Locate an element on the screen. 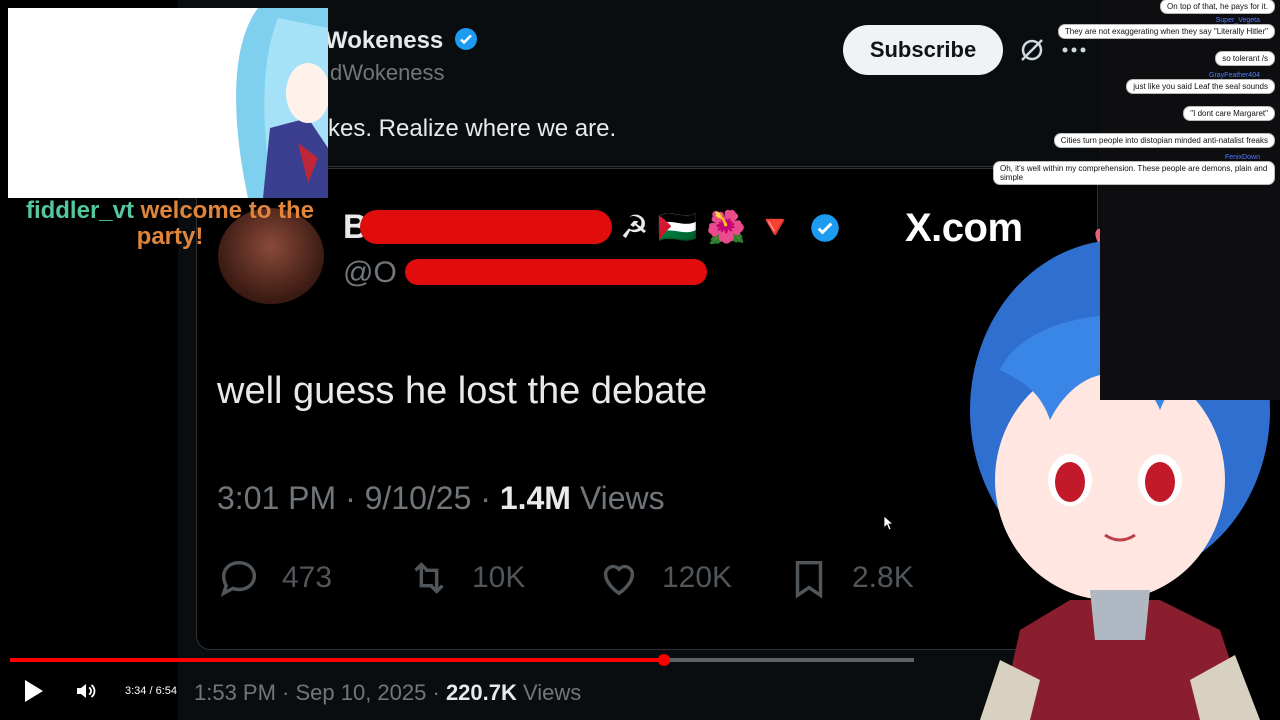 The image size is (1280, 720). chat-message: so tolerant /s is located at coordinates (1245, 58).